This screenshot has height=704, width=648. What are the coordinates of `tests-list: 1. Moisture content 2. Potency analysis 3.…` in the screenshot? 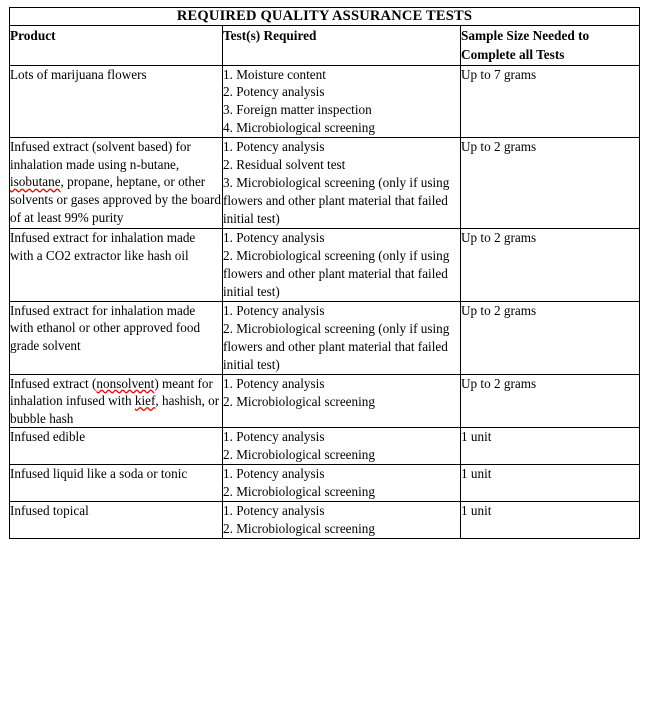 It's located at (341, 102).